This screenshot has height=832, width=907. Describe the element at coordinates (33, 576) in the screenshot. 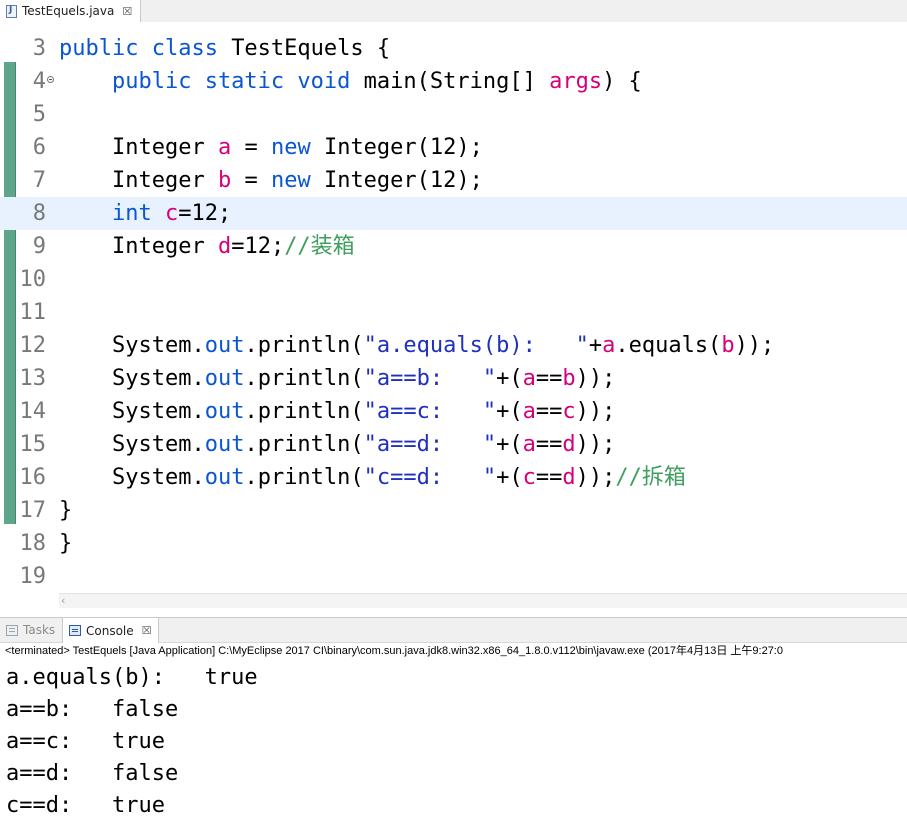

I see `line-number: 19` at that location.